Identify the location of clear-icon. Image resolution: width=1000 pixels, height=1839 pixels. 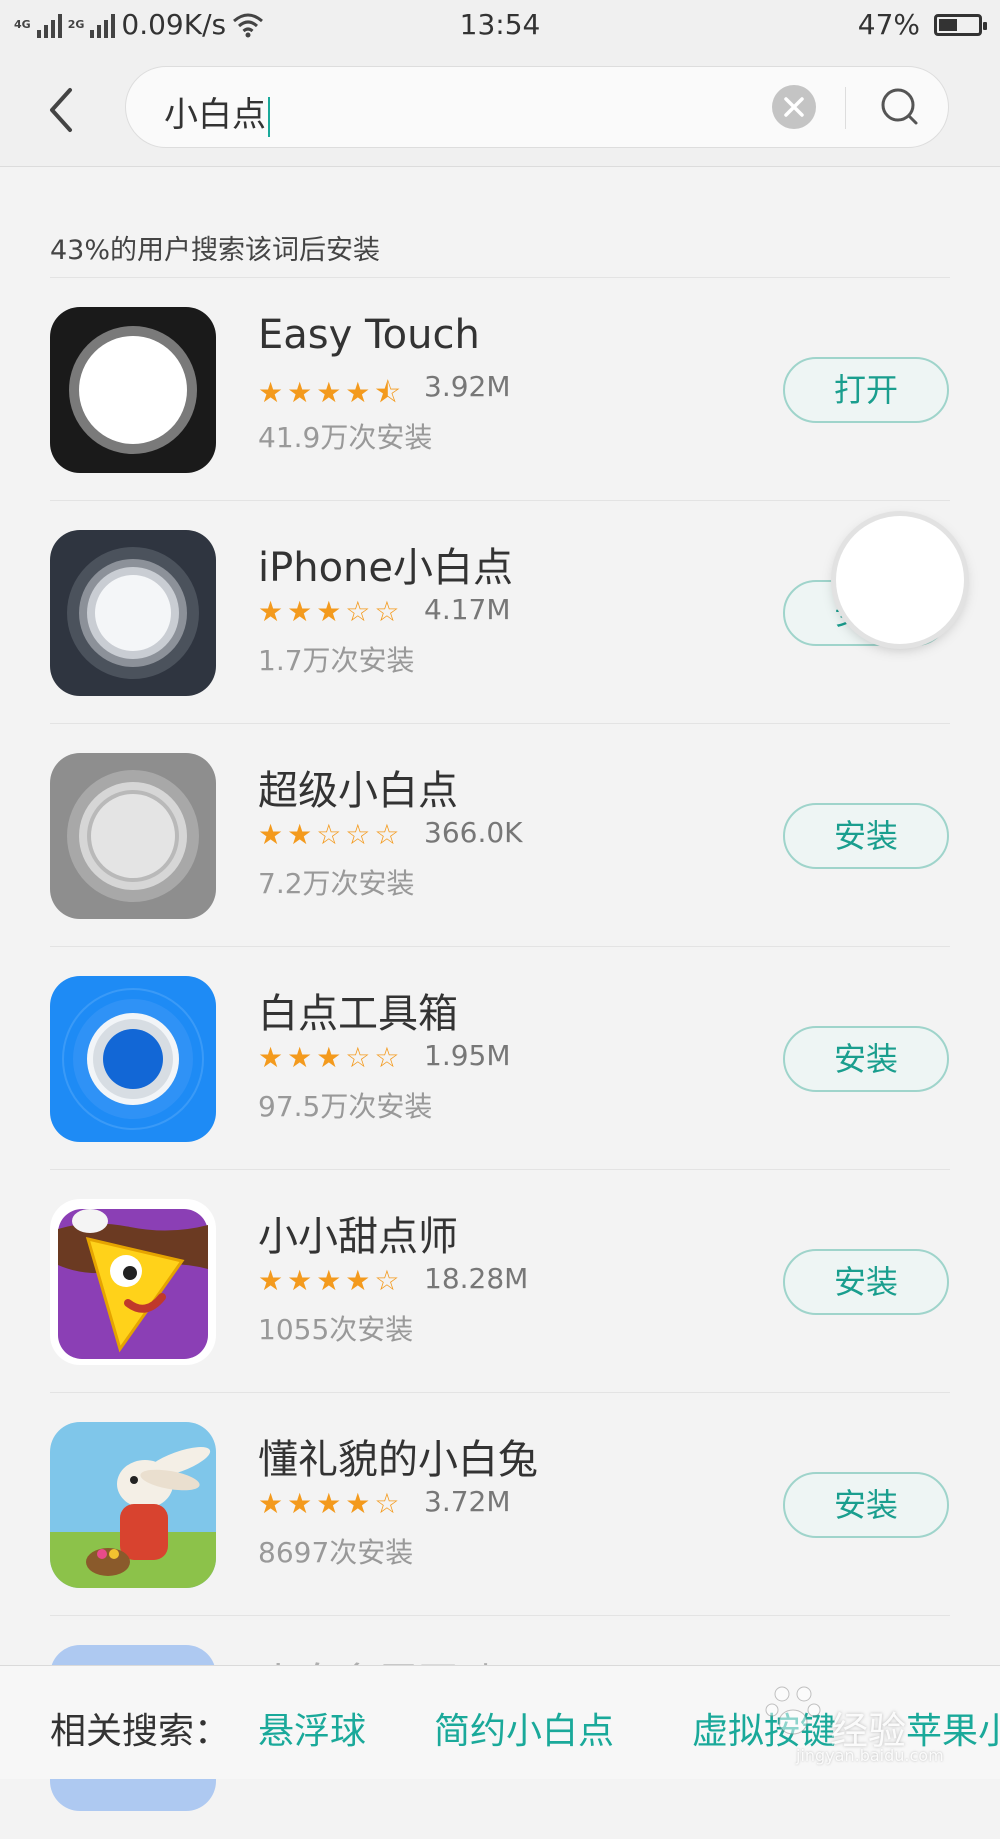
(794, 107).